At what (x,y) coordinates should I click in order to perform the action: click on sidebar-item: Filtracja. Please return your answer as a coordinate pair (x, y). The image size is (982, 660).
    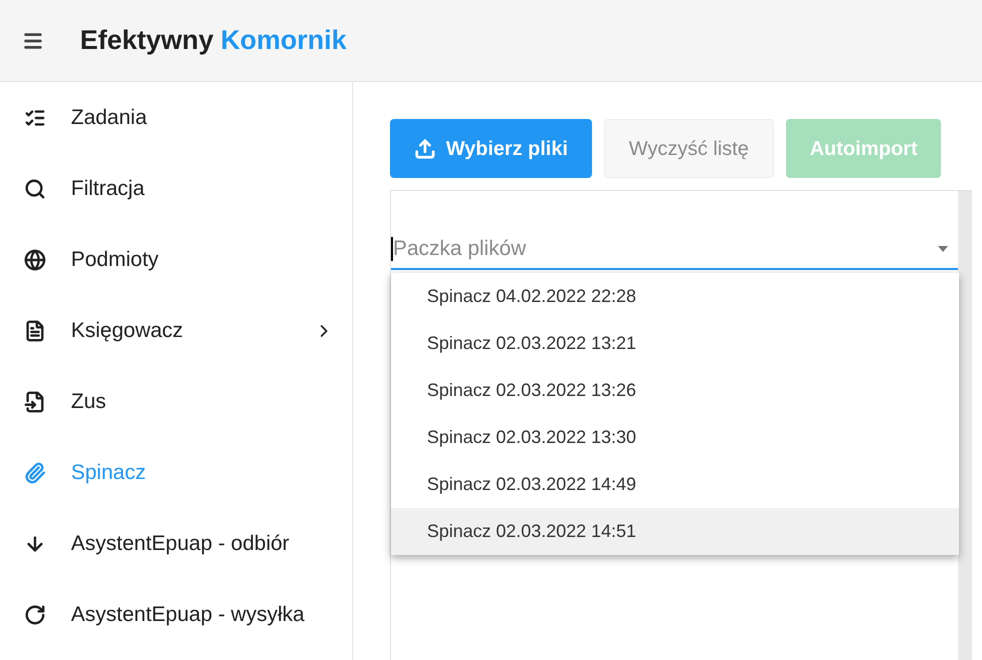
    Looking at the image, I should click on (176, 188).